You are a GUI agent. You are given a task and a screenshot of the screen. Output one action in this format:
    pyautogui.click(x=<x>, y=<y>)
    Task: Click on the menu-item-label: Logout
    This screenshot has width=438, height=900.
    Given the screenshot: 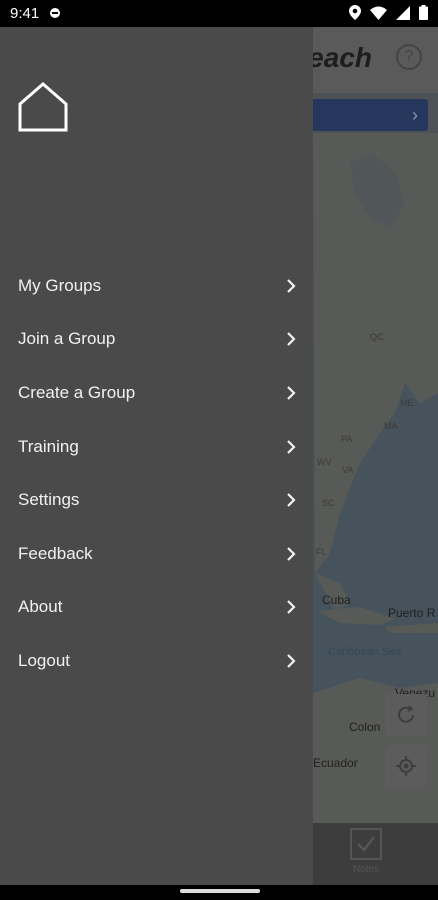 What is the action you would take?
    pyautogui.click(x=44, y=660)
    